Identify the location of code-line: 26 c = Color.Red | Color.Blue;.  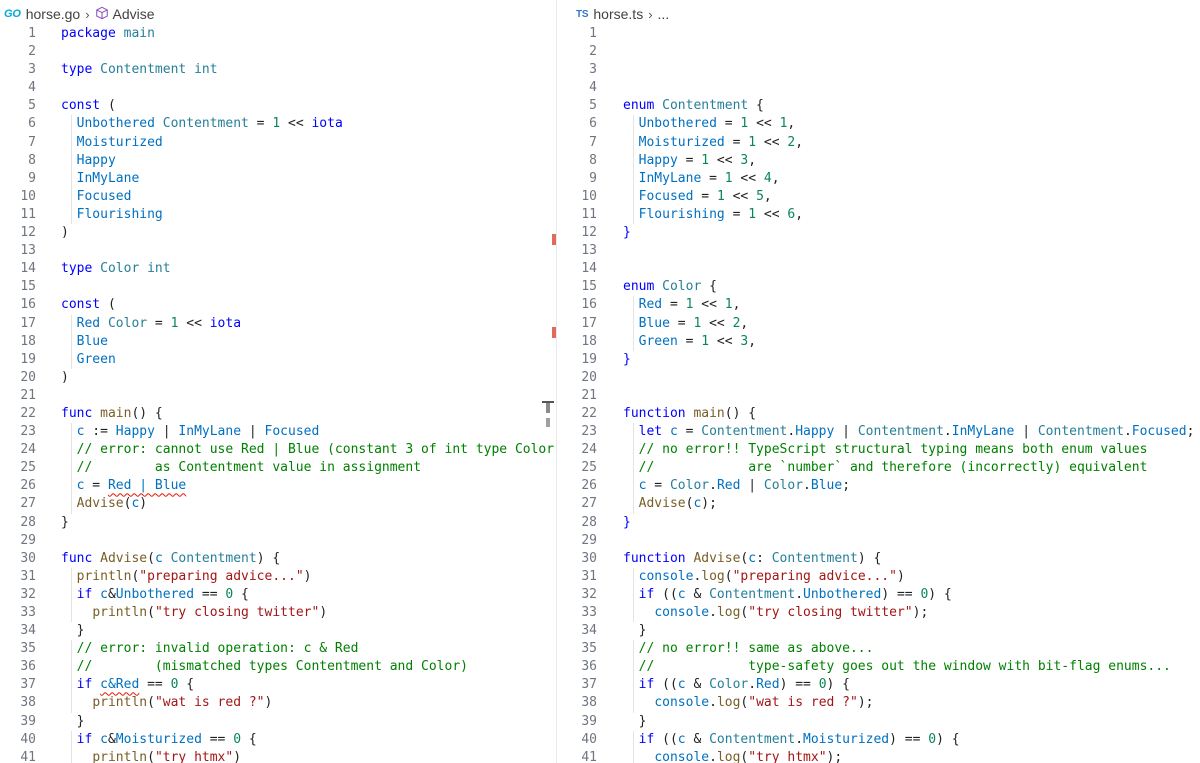
(879, 486).